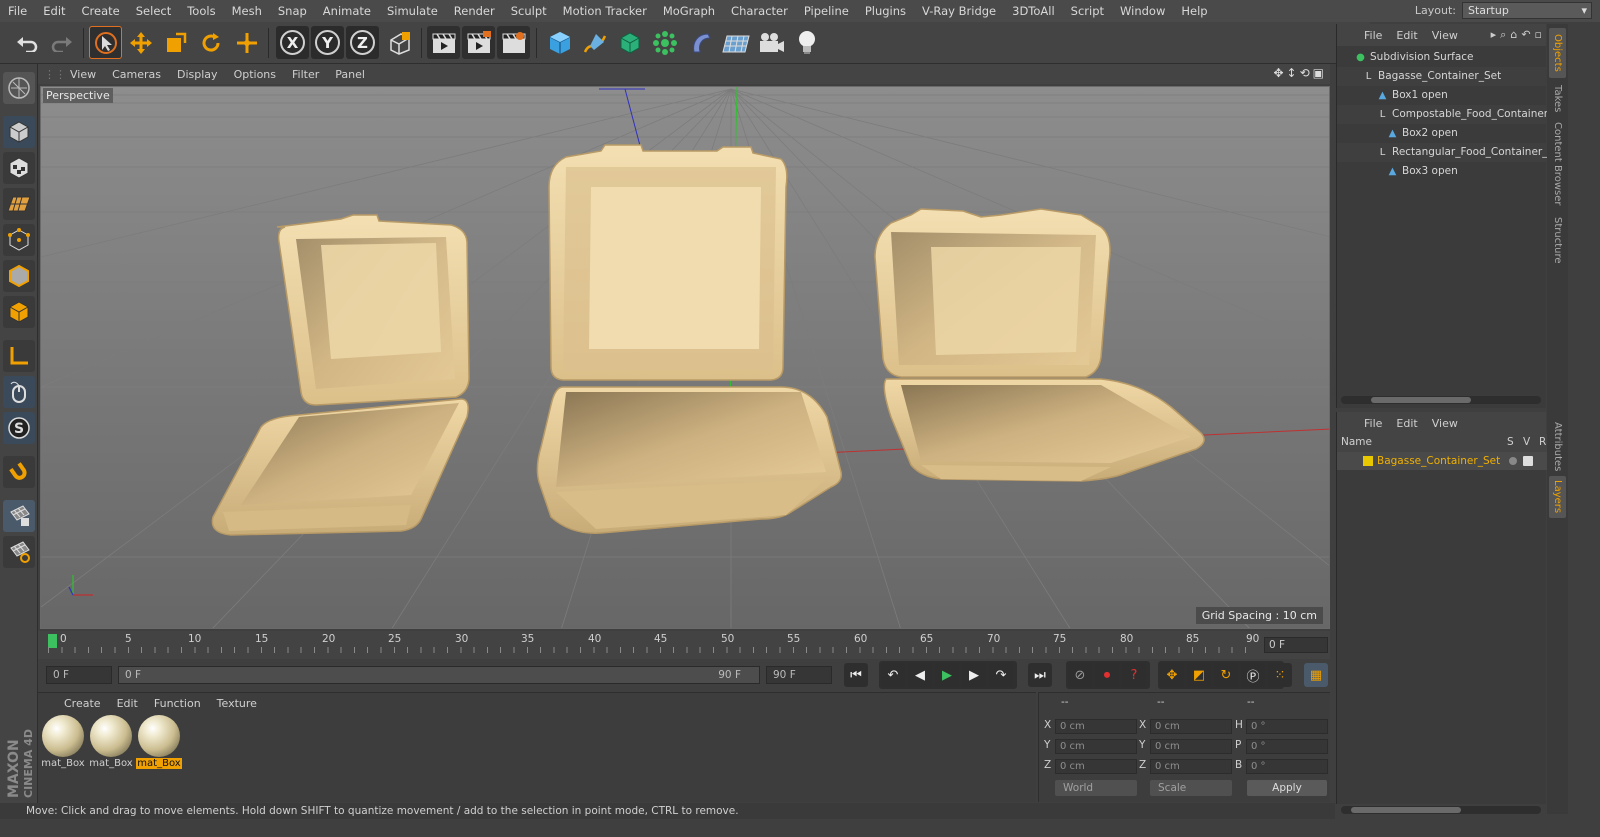 This screenshot has width=1600, height=837. Describe the element at coordinates (246, 42) in the screenshot. I see `live-selection-button` at that location.